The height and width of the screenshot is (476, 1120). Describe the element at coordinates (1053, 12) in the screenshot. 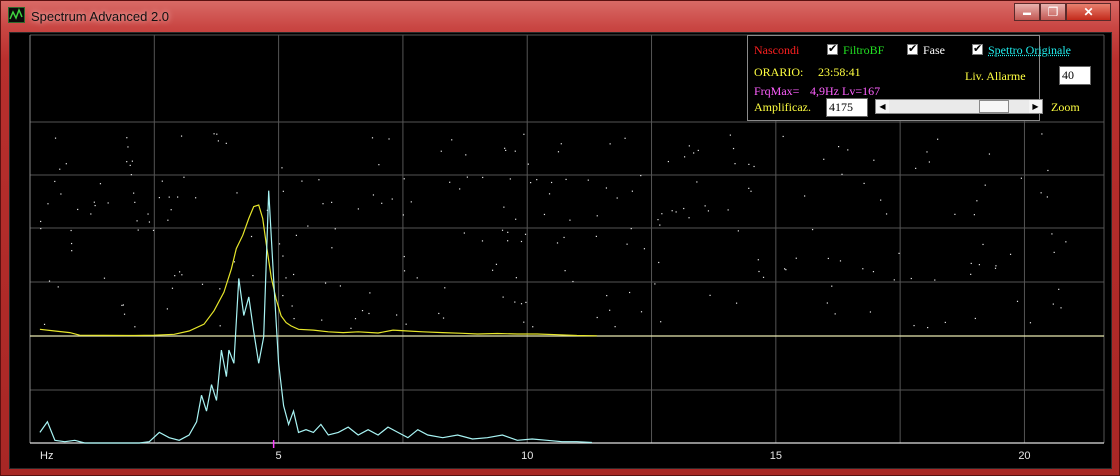

I see `maximize-button: ❐` at that location.